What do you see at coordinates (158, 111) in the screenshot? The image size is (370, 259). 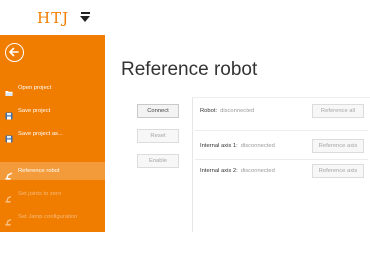 I see `connect-button: Connect` at bounding box center [158, 111].